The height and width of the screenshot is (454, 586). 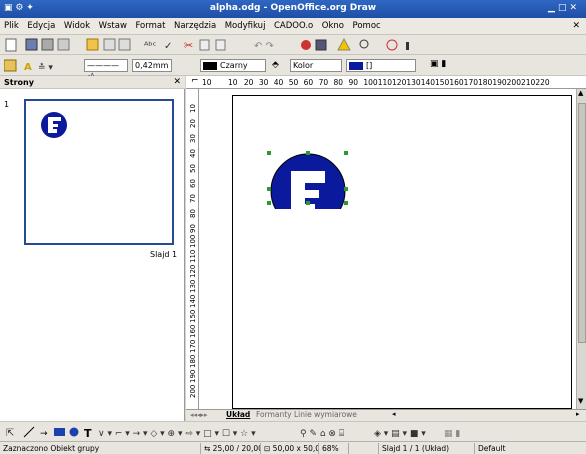 I want to click on hruler-tick: 20, so click(x=248, y=82).